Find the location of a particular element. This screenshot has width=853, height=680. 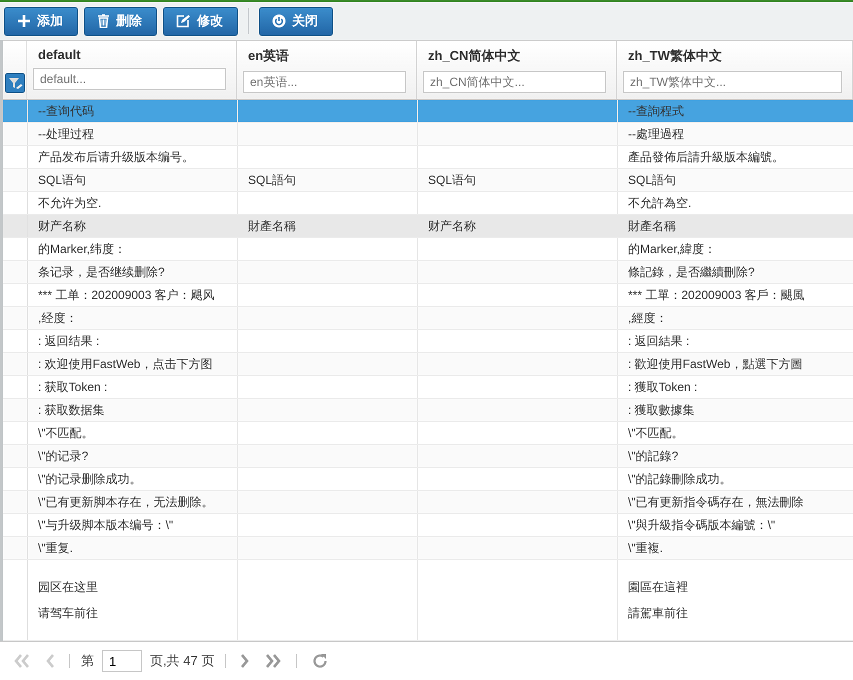

table-cell: \"重复. is located at coordinates (55, 548).